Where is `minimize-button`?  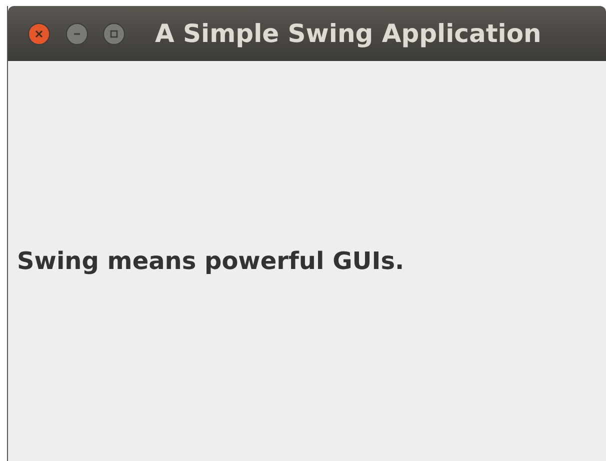 minimize-button is located at coordinates (77, 33).